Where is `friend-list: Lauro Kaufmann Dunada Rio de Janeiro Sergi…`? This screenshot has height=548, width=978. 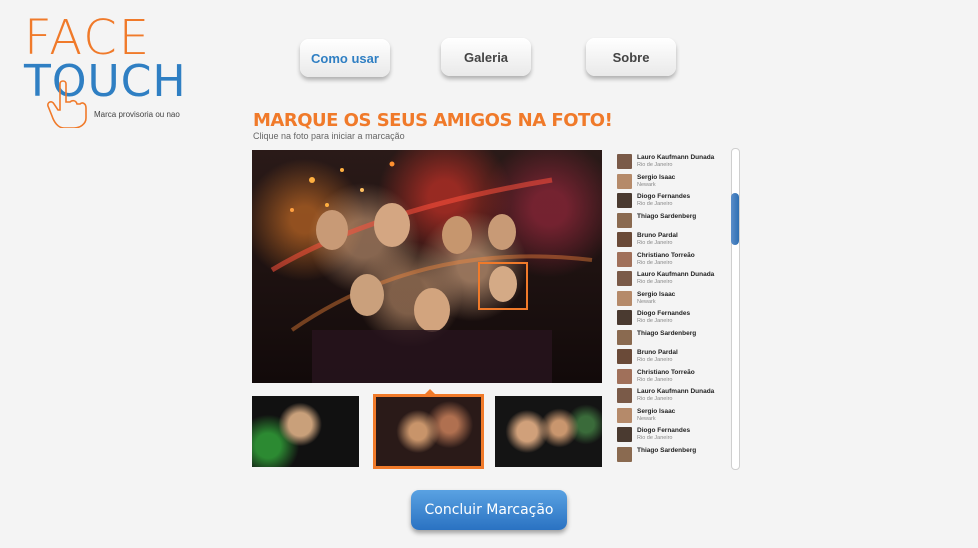 friend-list: Lauro Kaufmann Dunada Rio de Janeiro Sergi… is located at coordinates (672, 310).